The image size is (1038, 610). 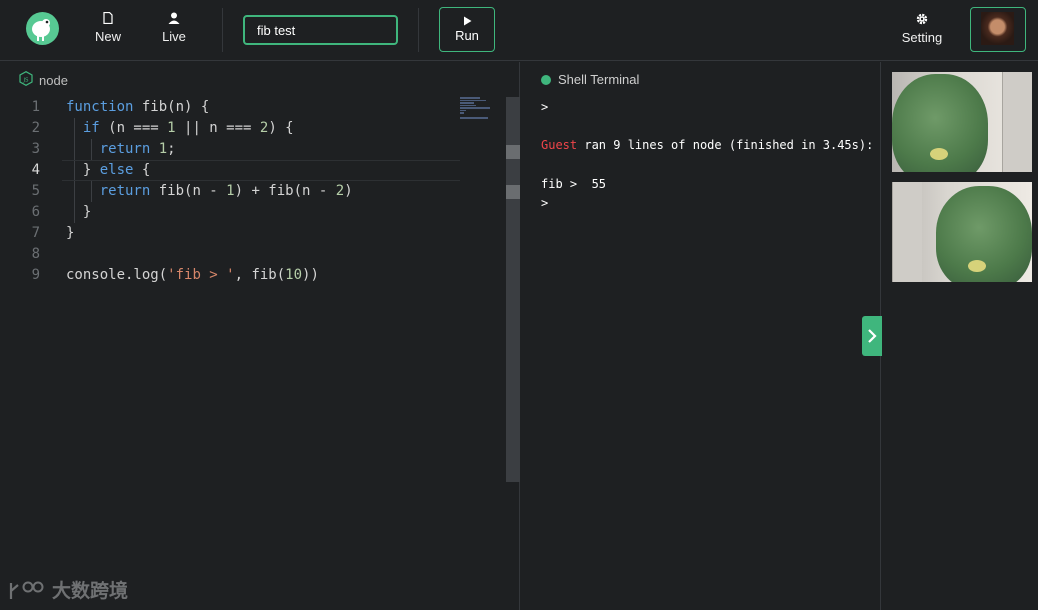 What do you see at coordinates (42, 28) in the screenshot?
I see `dodo-logo-icon` at bounding box center [42, 28].